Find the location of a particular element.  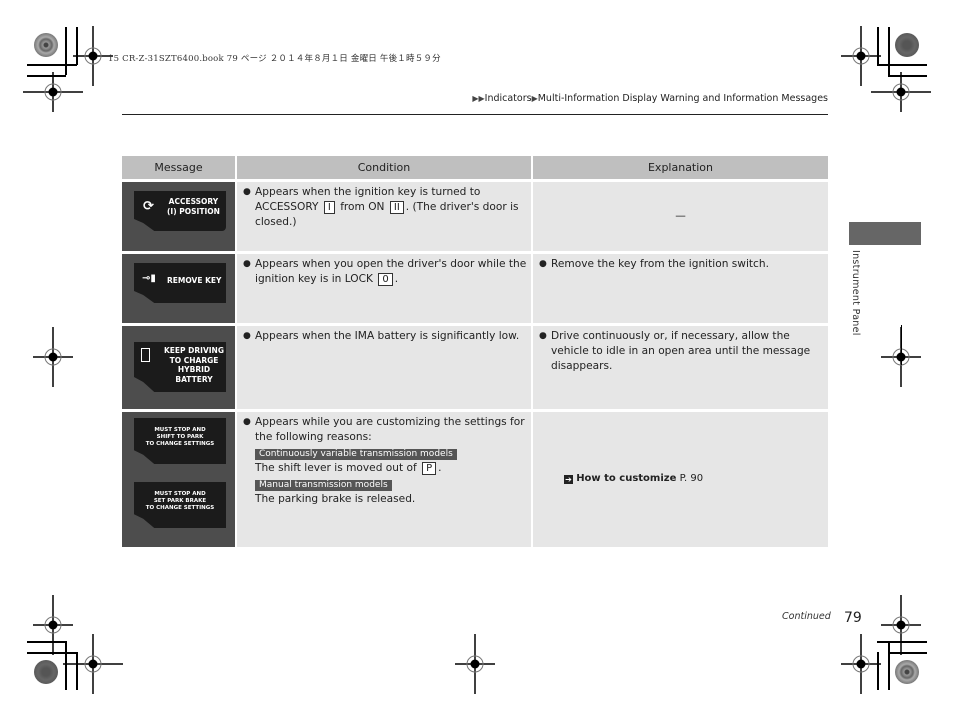

explanation-text: — is located at coordinates (680, 216).